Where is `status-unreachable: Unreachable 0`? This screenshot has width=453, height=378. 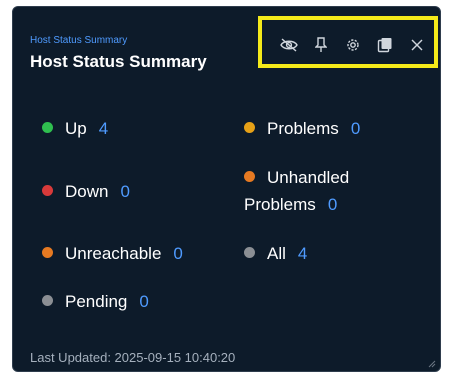
status-unreachable: Unreachable 0 is located at coordinates (112, 253).